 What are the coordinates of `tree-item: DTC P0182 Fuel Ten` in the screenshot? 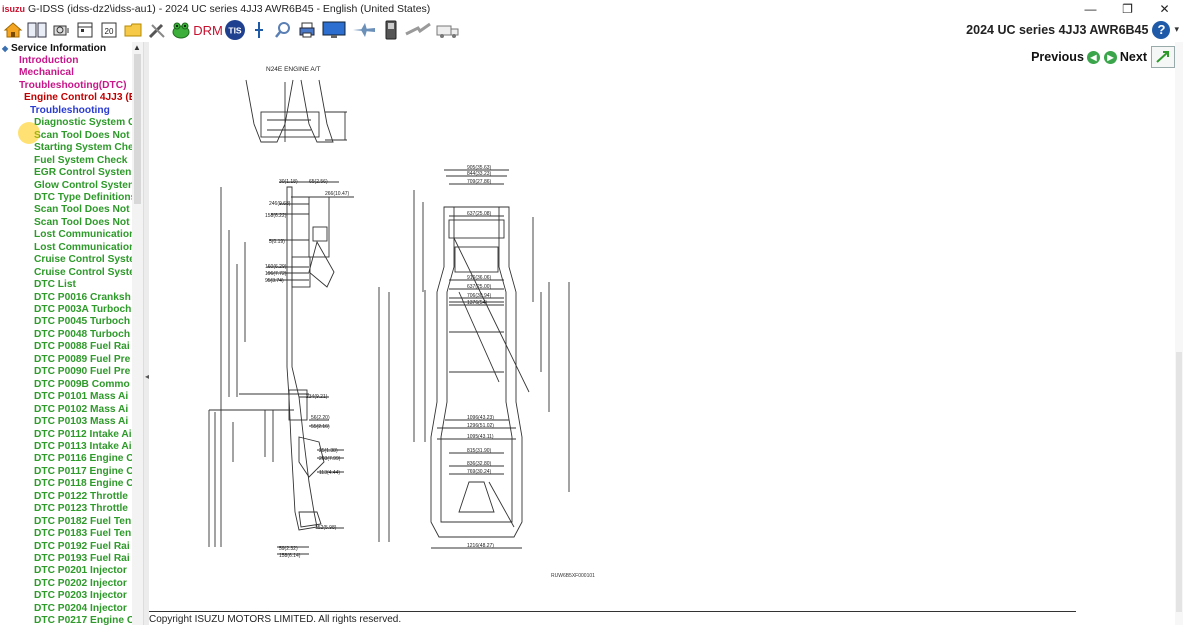 It's located at (88, 522).